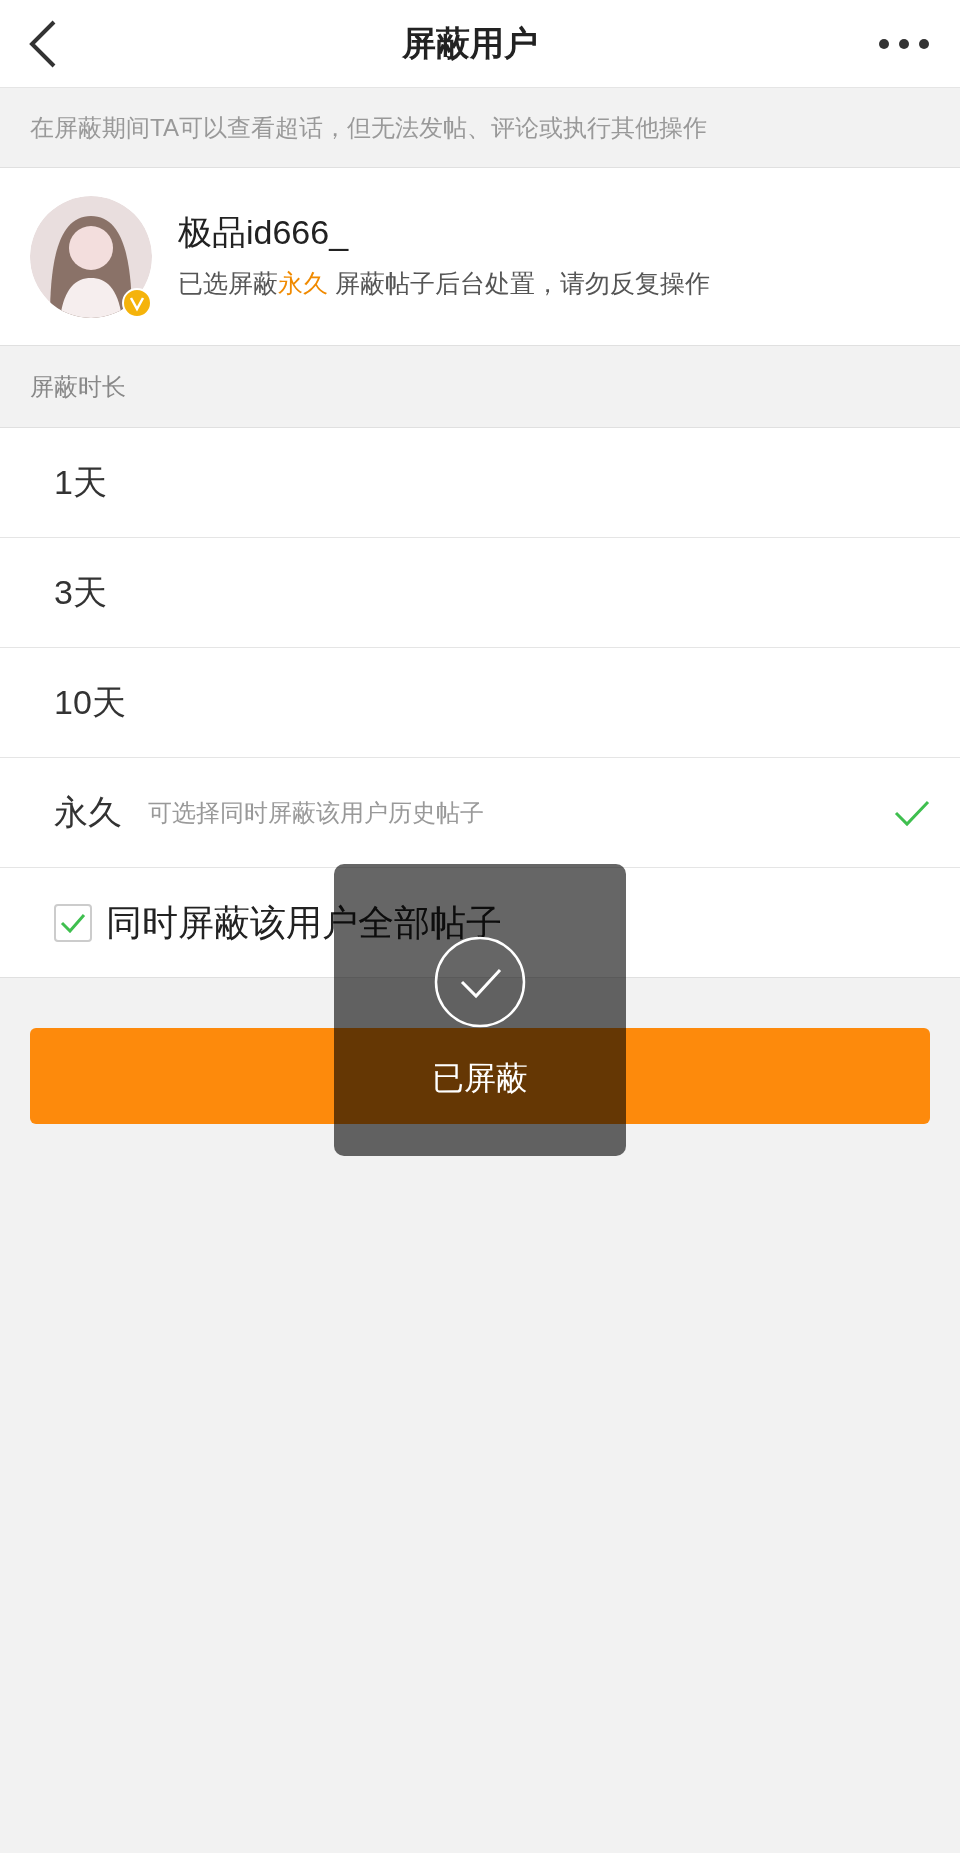 The width and height of the screenshot is (960, 1853). What do you see at coordinates (368, 127) in the screenshot?
I see `notice-text: 在屏蔽期间TA可以查看超话，但无法发帖、评论或执行其他操作` at bounding box center [368, 127].